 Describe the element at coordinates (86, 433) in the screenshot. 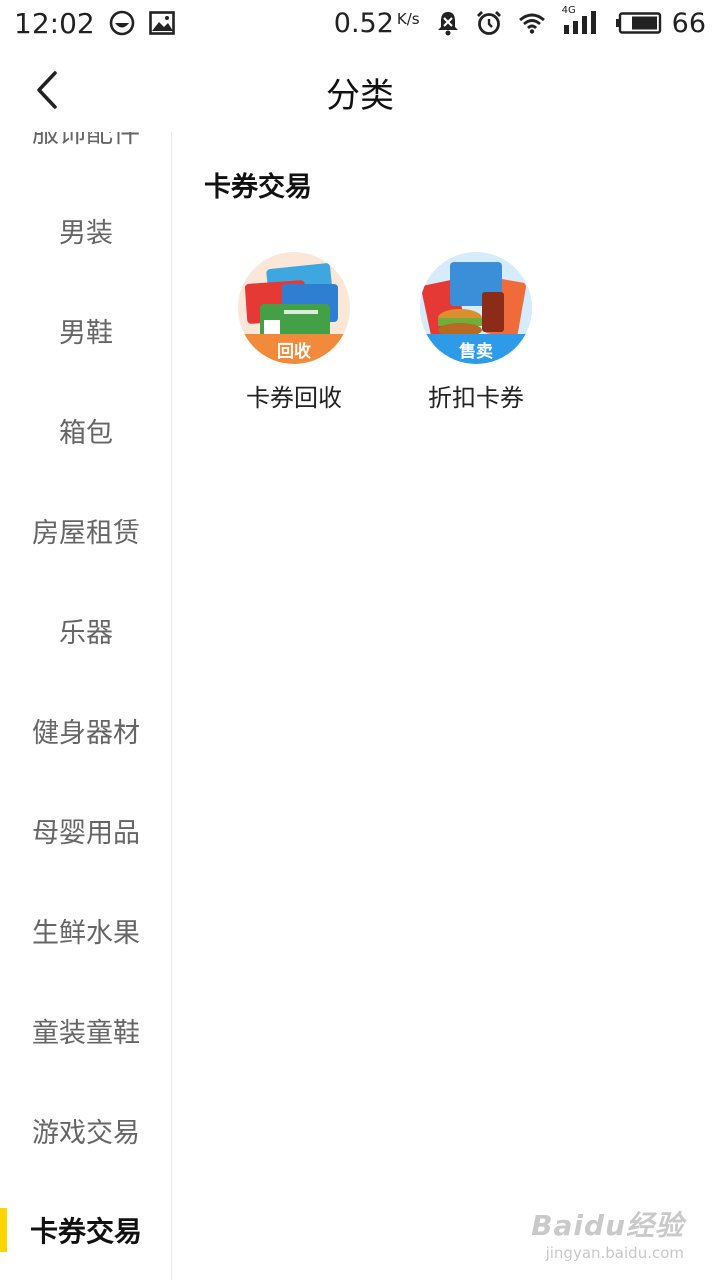

I see `sidebar-item-label: 箱包` at that location.